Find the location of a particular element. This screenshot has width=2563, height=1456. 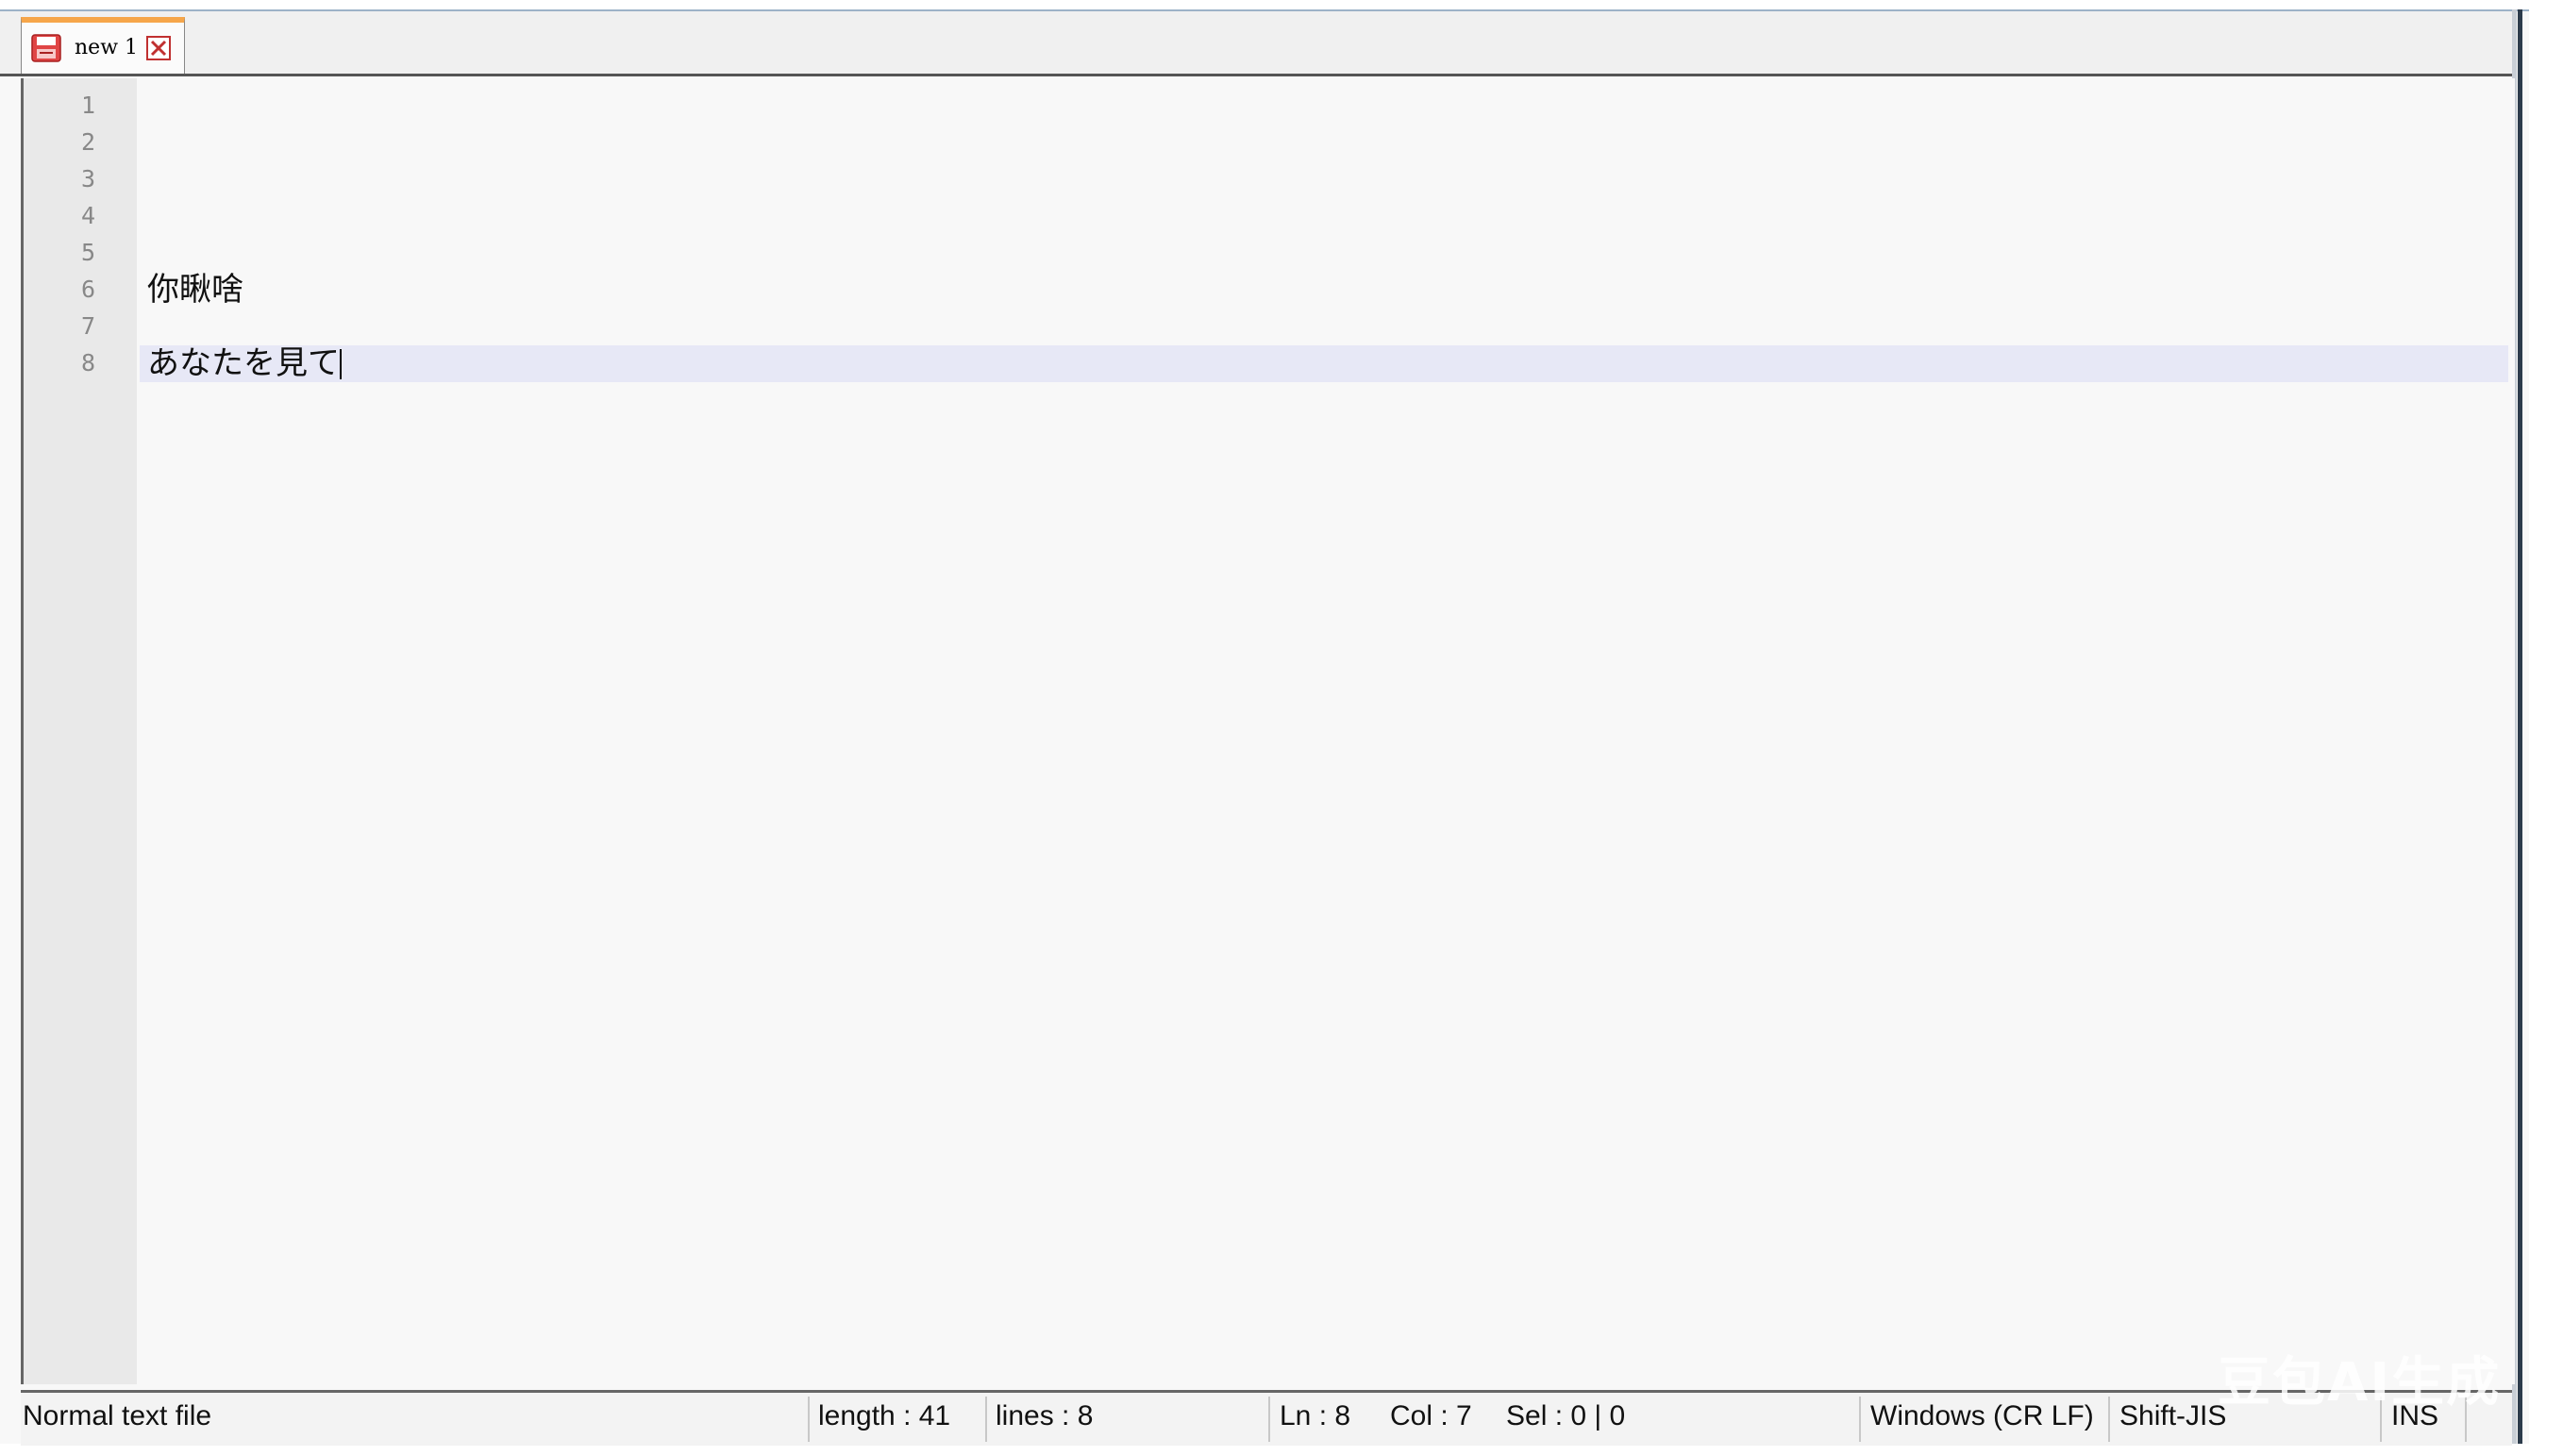

line-number: 6 is located at coordinates (88, 289).